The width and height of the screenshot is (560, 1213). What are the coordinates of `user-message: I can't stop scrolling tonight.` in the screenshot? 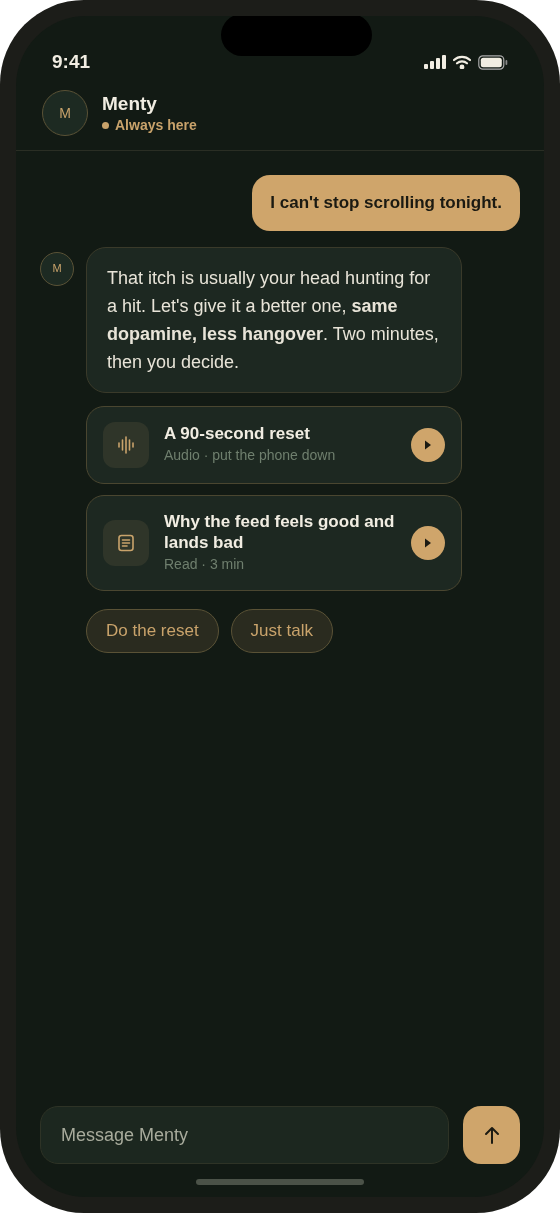 It's located at (386, 203).